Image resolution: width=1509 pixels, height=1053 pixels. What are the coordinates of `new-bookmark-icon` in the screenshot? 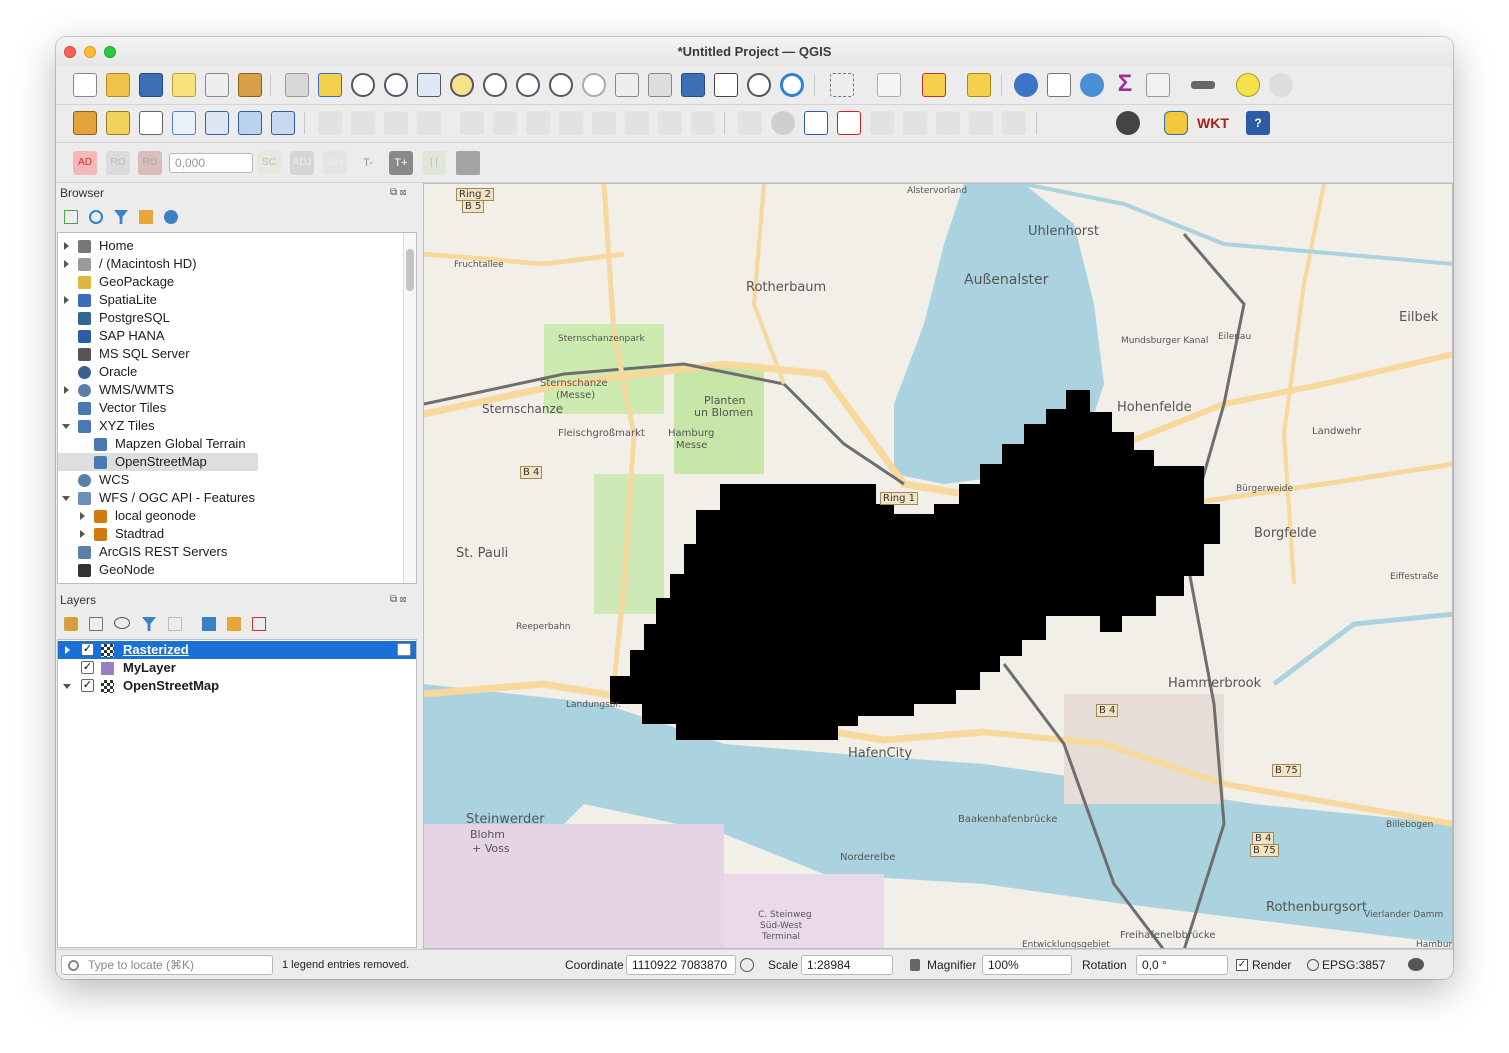 It's located at (693, 85).